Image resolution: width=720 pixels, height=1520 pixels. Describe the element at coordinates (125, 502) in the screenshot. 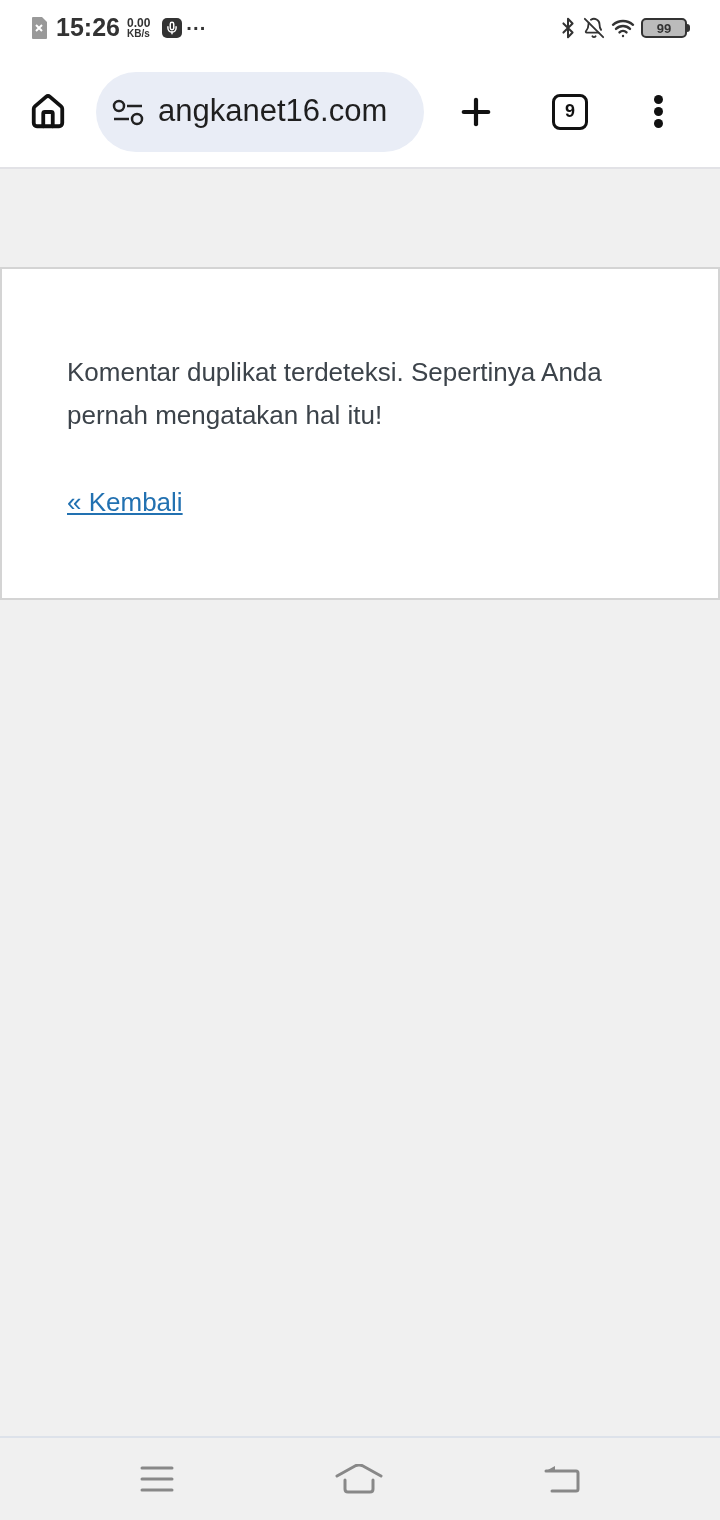

I see `back-link: « Kembali` at that location.